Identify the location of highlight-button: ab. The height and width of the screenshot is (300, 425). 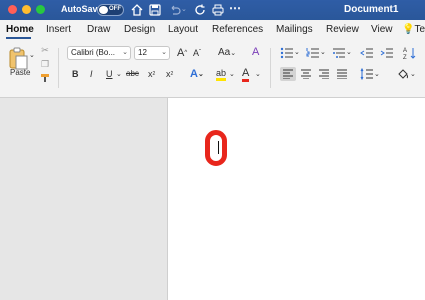
(221, 74).